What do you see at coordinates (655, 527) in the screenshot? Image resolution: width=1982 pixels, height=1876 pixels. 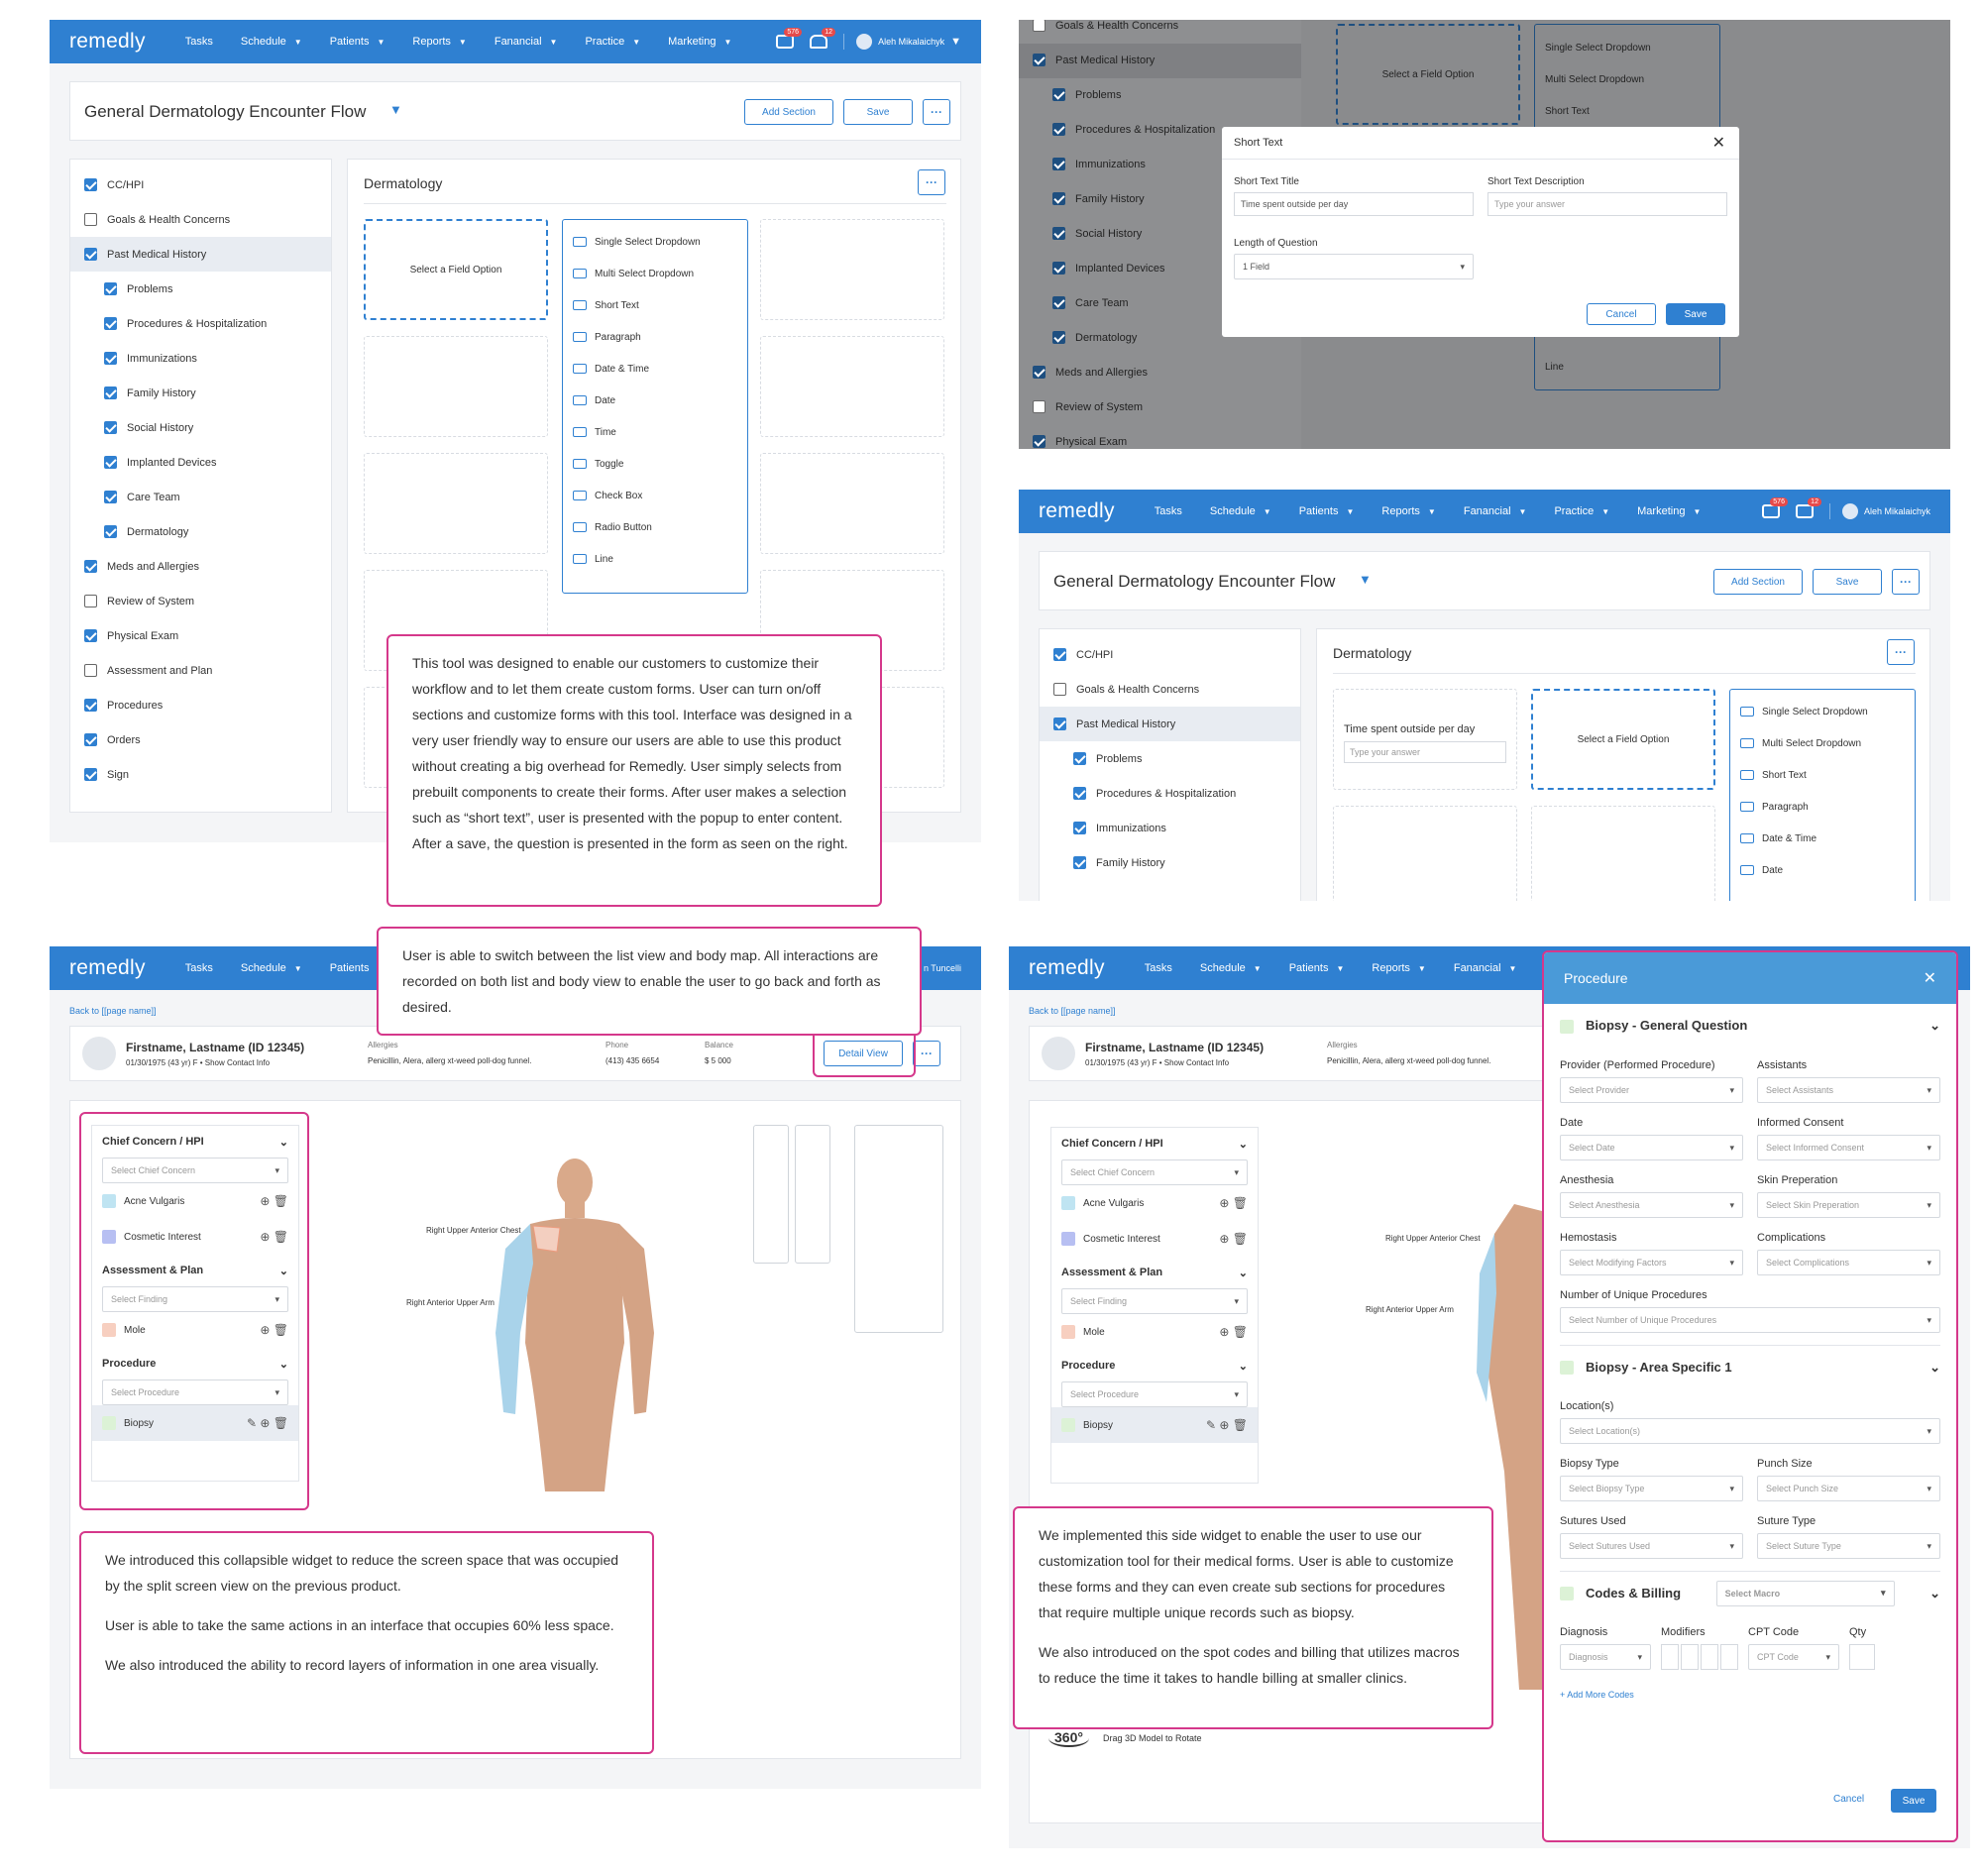 I see `field-option: Radio Button` at bounding box center [655, 527].